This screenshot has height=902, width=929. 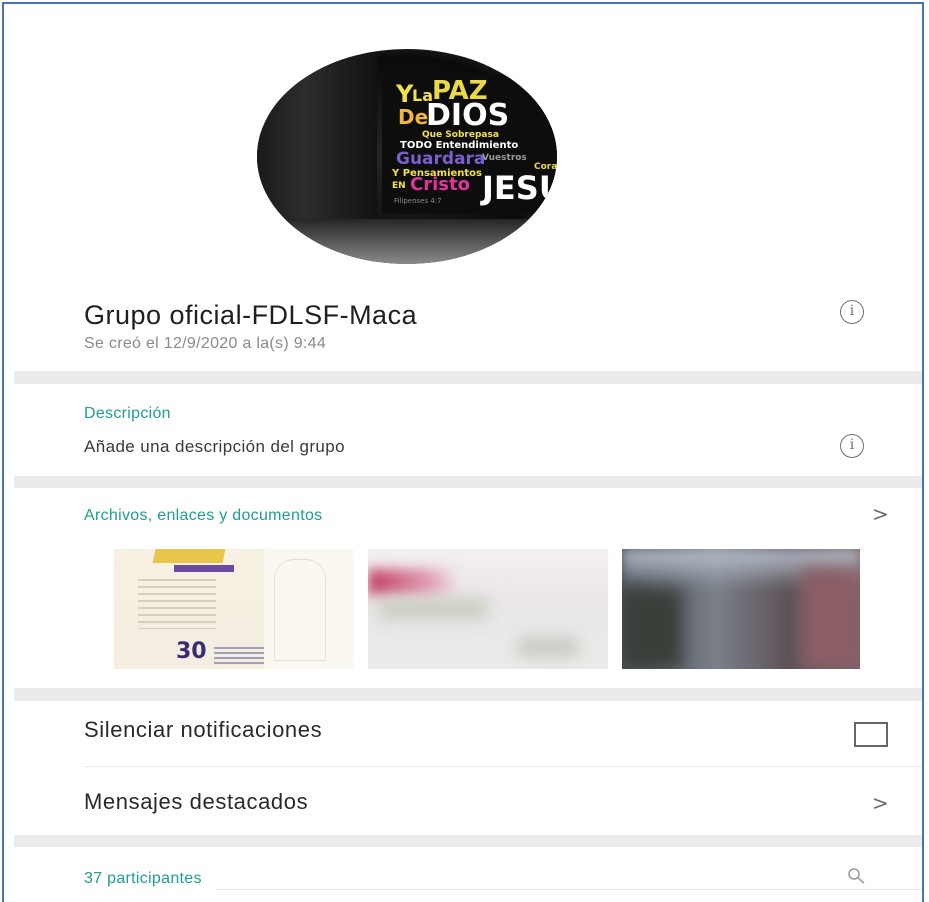 I want to click on mute-notifications-label: Silenciar notificaciones, so click(x=203, y=730).